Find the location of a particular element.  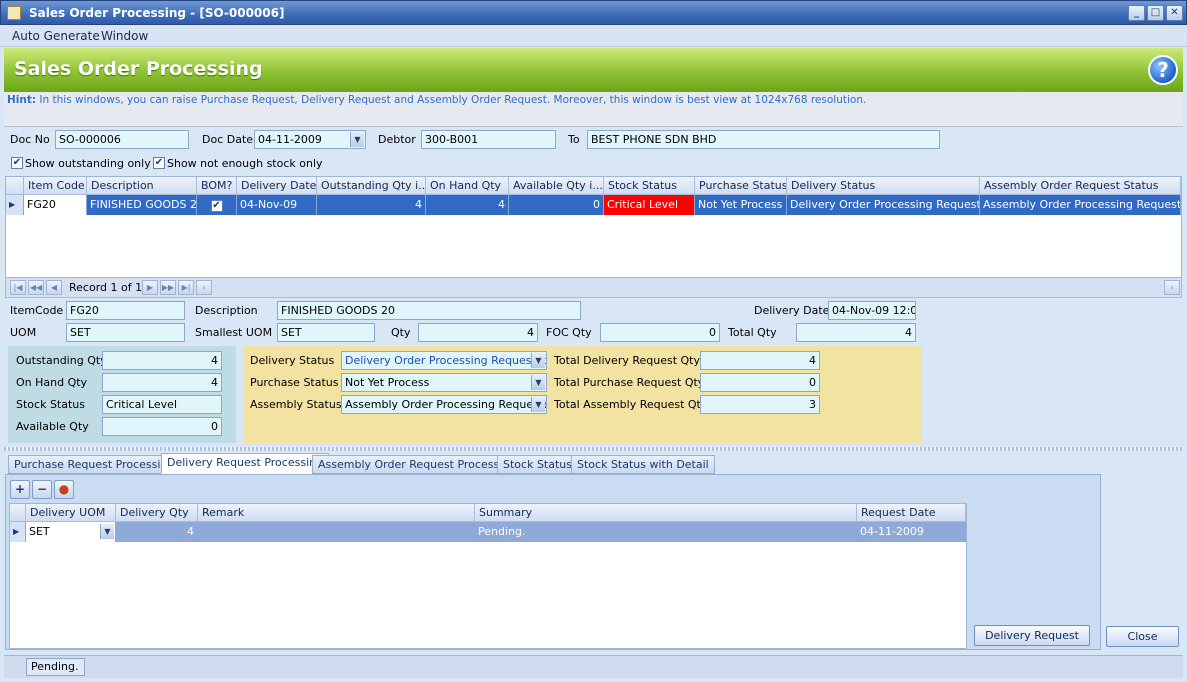

available-qty-field: 0 is located at coordinates (162, 426).